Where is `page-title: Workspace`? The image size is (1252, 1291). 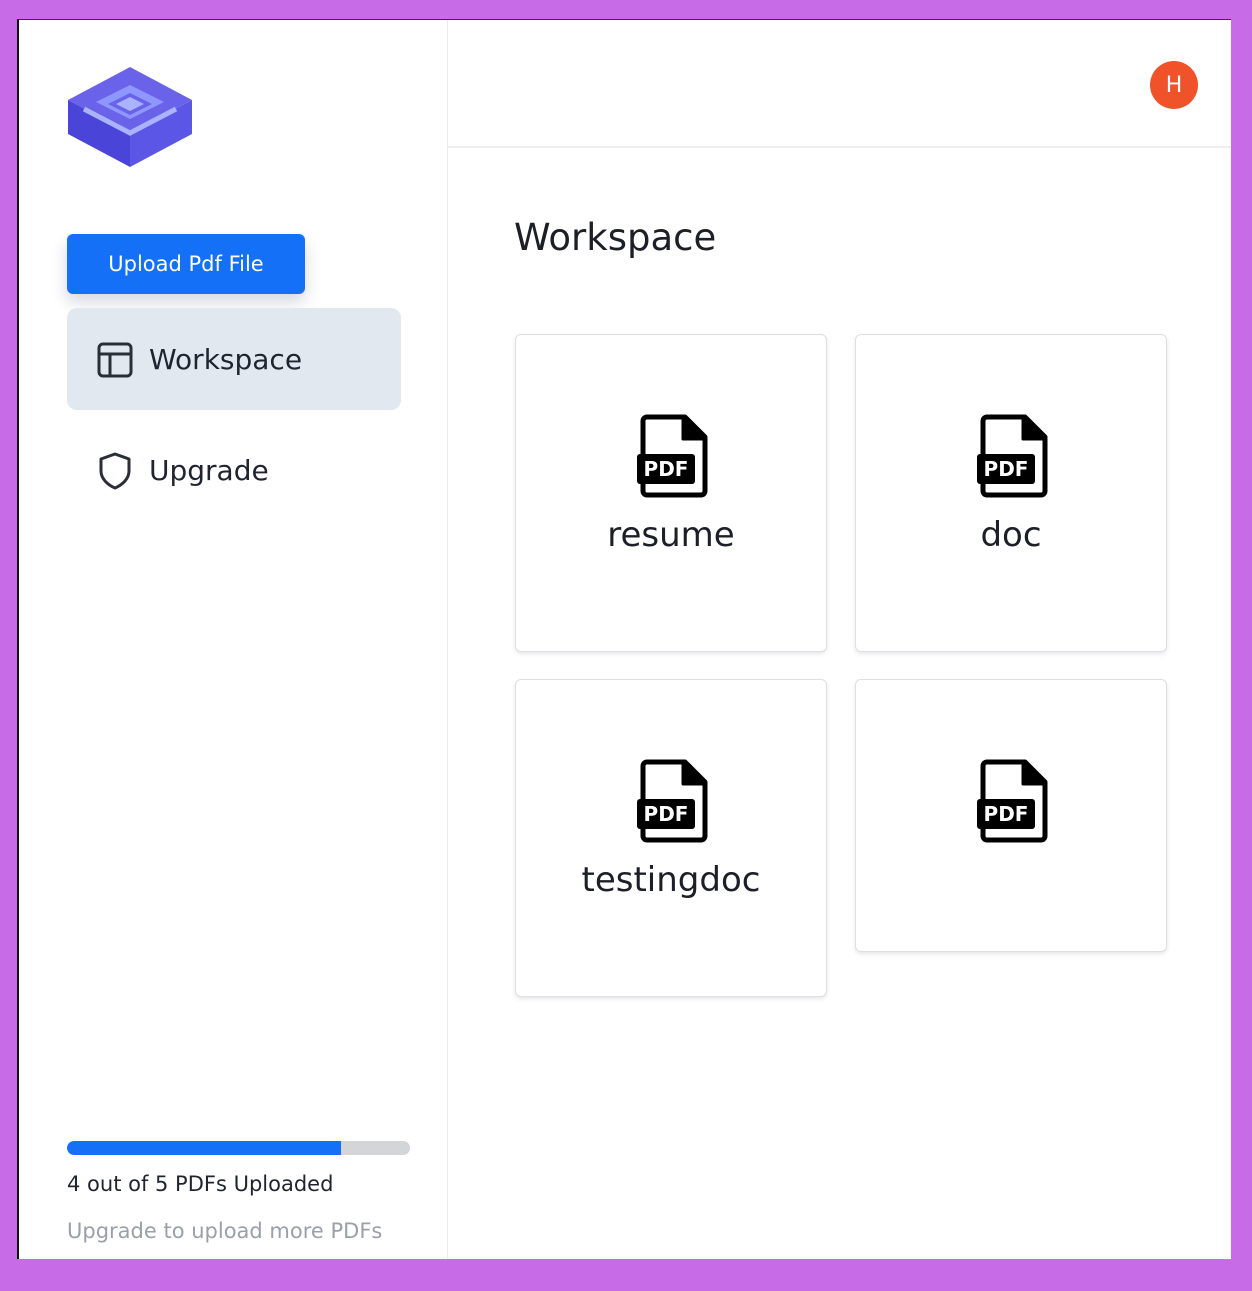
page-title: Workspace is located at coordinates (615, 237).